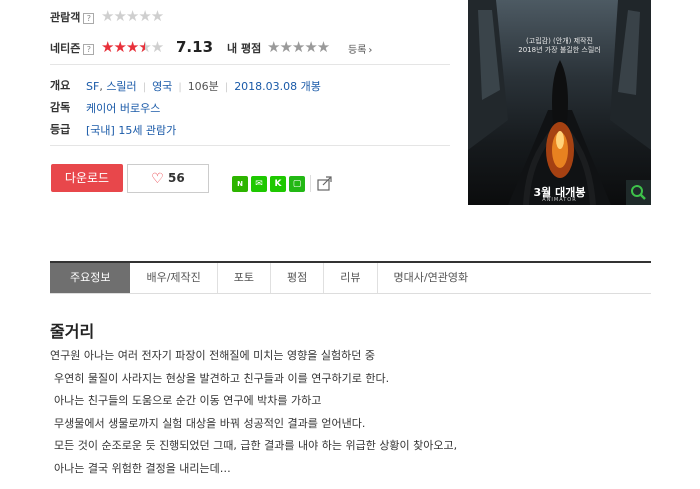  I want to click on poster-zoom-button, so click(638, 192).